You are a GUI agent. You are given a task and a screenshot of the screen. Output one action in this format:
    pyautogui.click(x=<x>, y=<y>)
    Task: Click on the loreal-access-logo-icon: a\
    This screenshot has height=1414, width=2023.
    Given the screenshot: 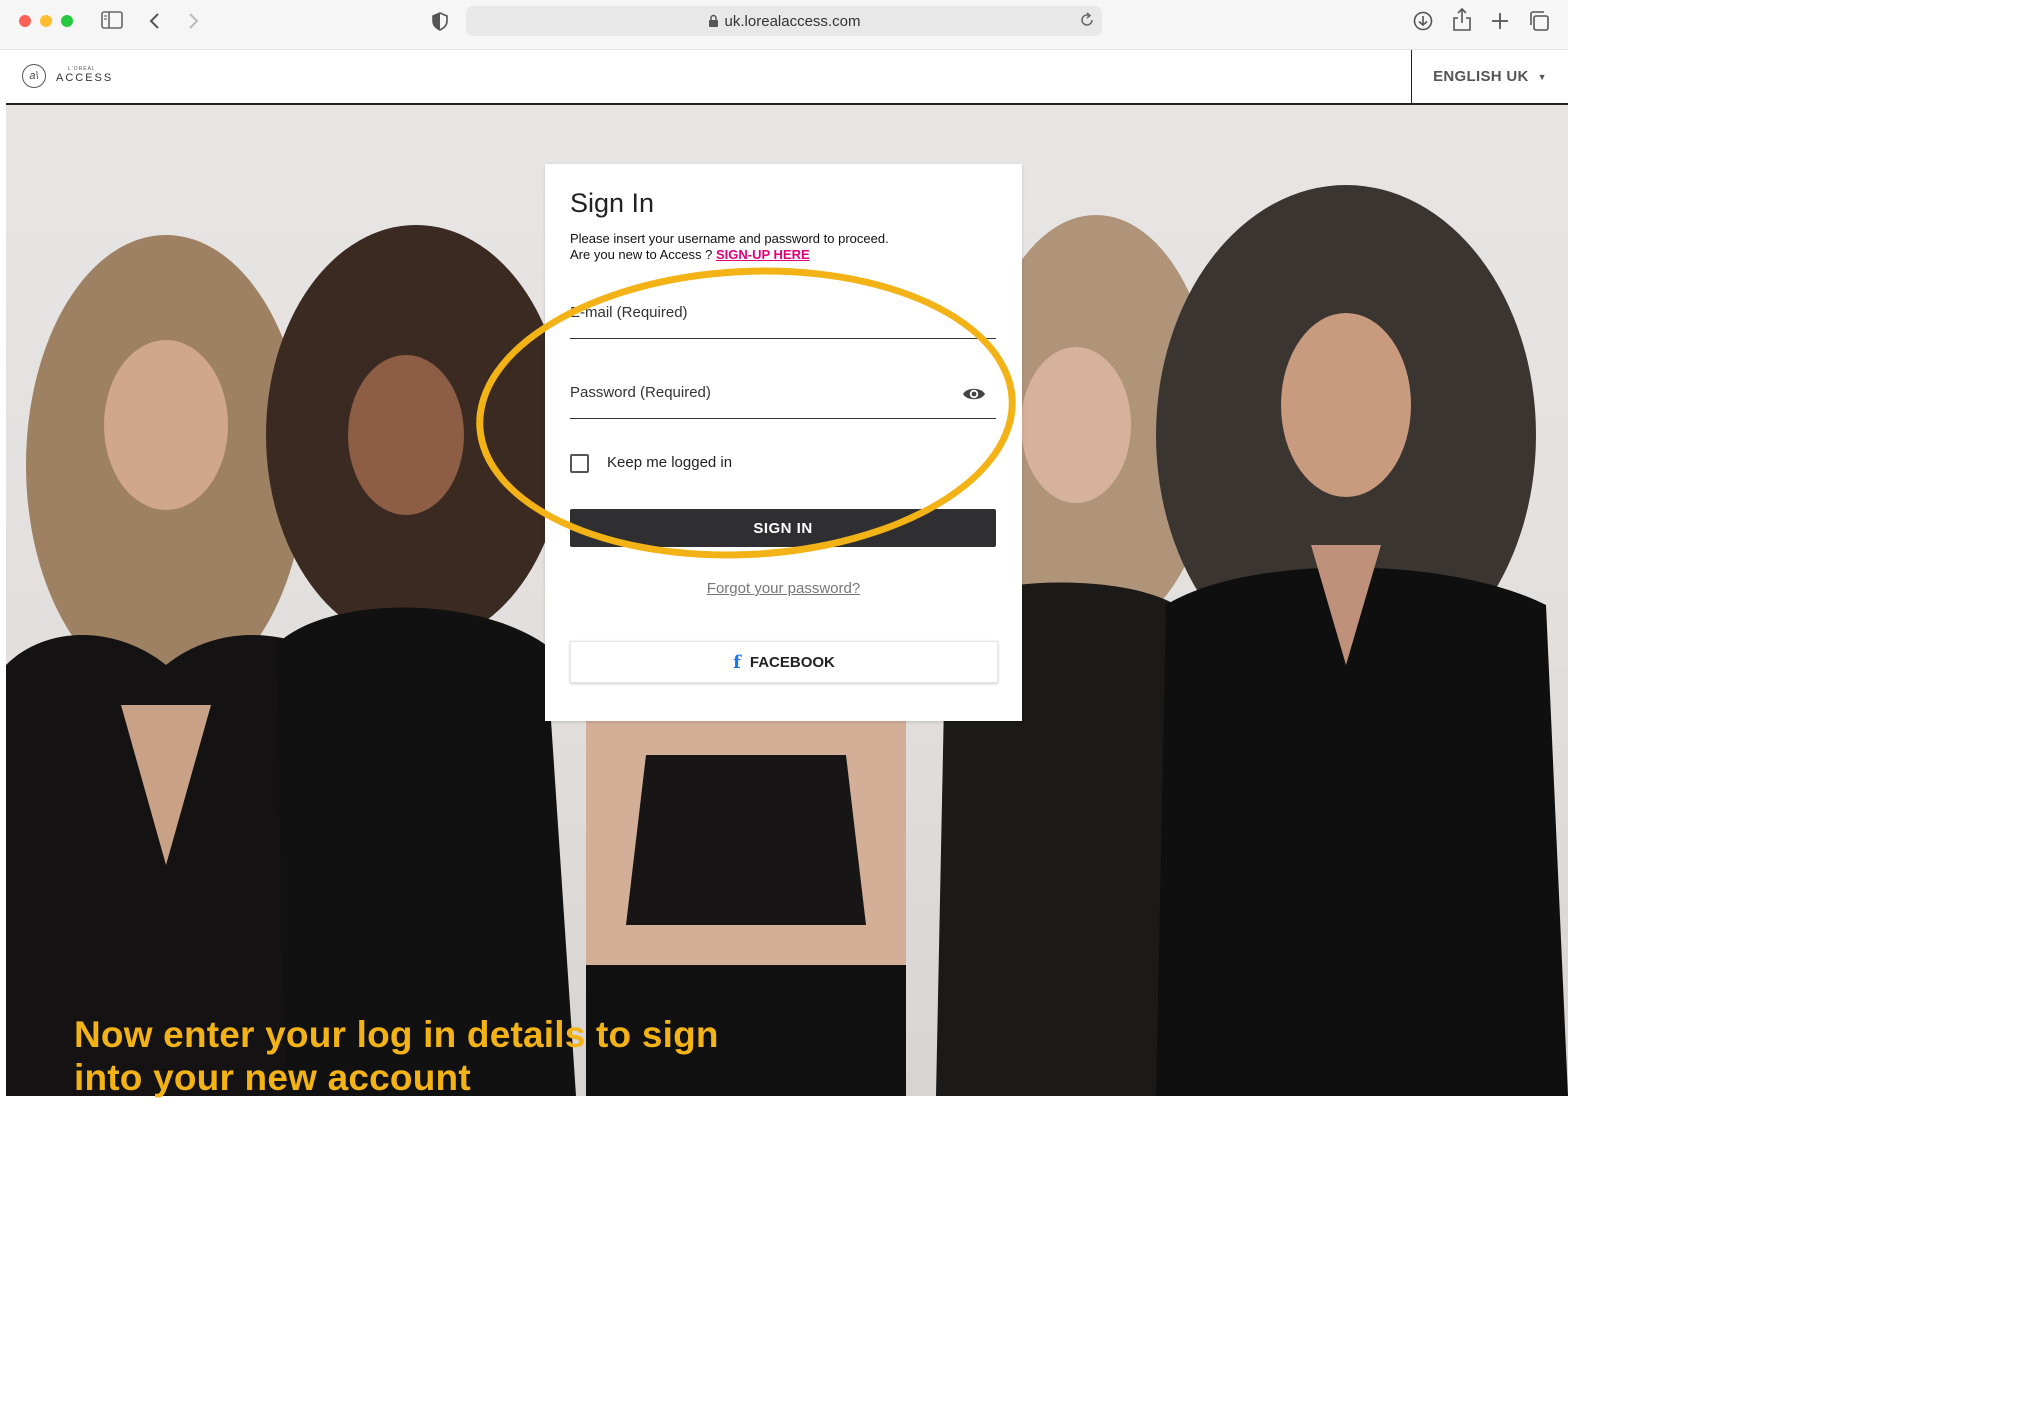 What is the action you would take?
    pyautogui.click(x=34, y=76)
    